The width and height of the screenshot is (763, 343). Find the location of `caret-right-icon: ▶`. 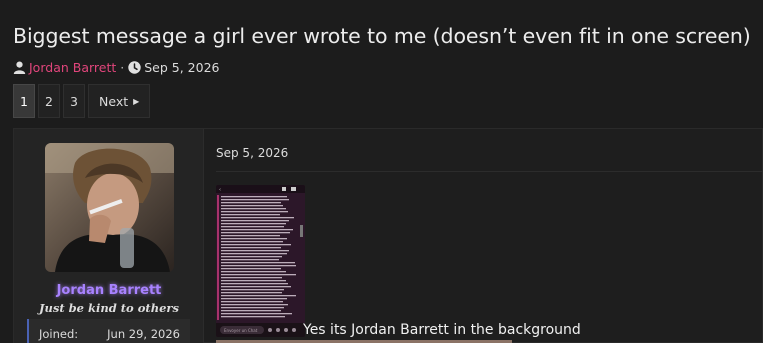

caret-right-icon: ▶ is located at coordinates (136, 101).